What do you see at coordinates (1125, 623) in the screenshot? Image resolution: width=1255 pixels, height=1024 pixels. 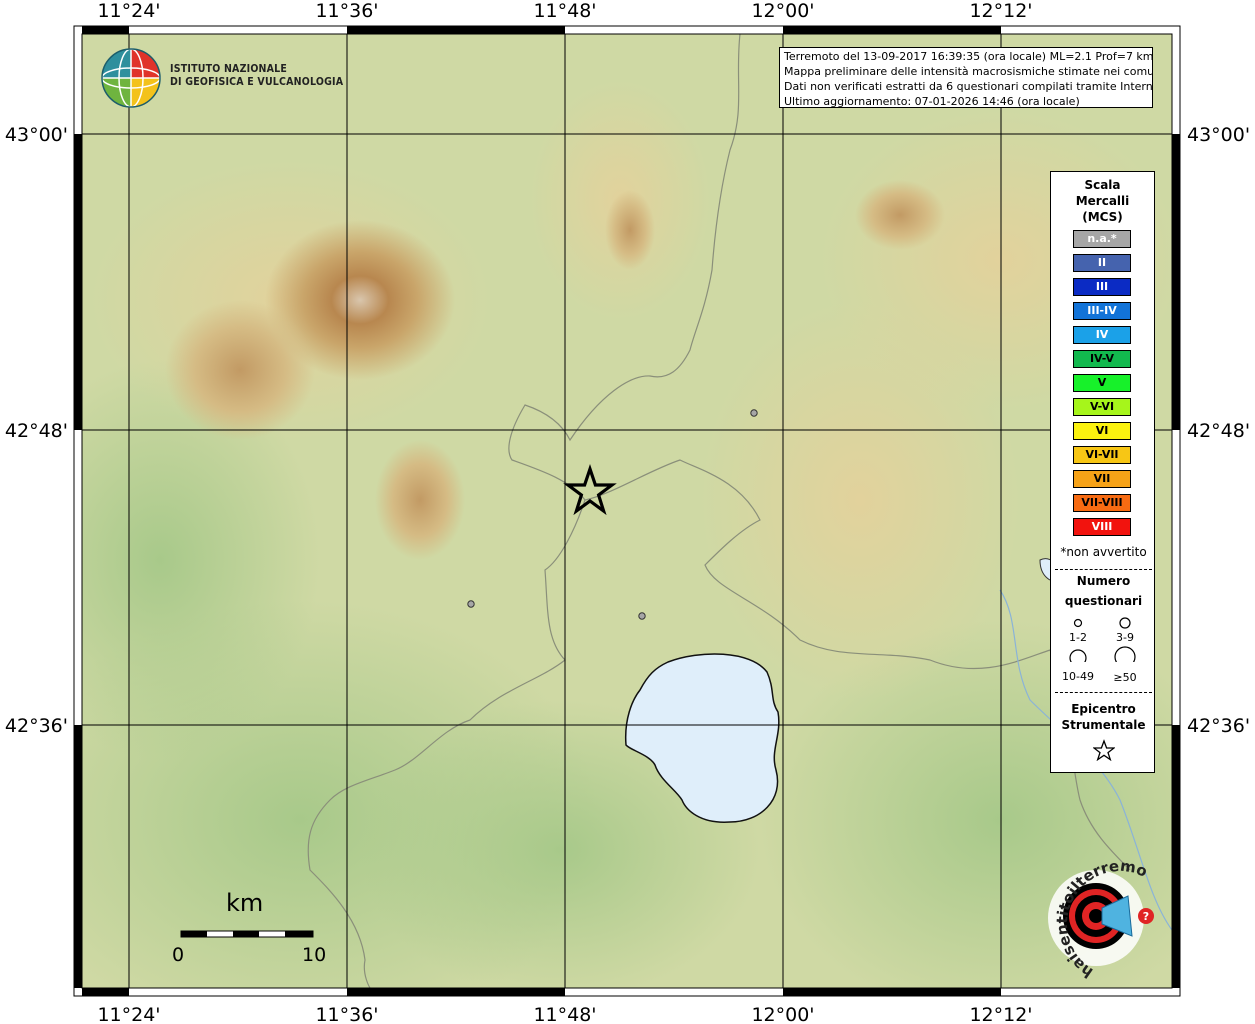 I see `size-circle-medium` at bounding box center [1125, 623].